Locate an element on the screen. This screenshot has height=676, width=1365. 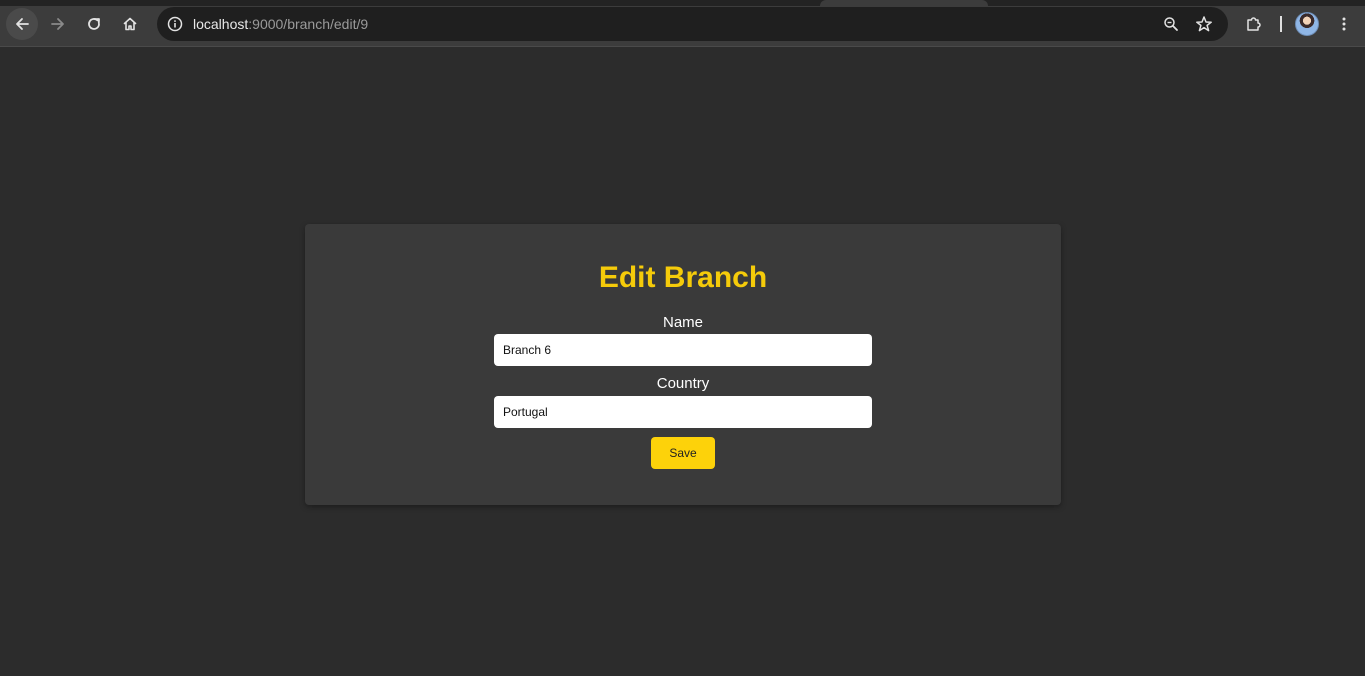
forward-button is located at coordinates (58, 24).